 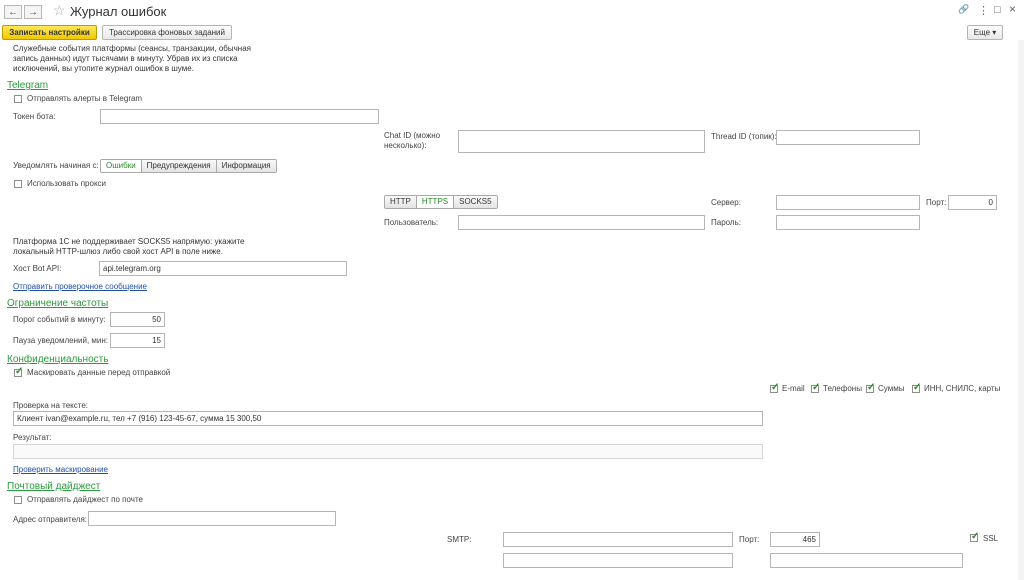 What do you see at coordinates (49, 32) in the screenshot?
I see `save-settings-button: Записать настройки` at bounding box center [49, 32].